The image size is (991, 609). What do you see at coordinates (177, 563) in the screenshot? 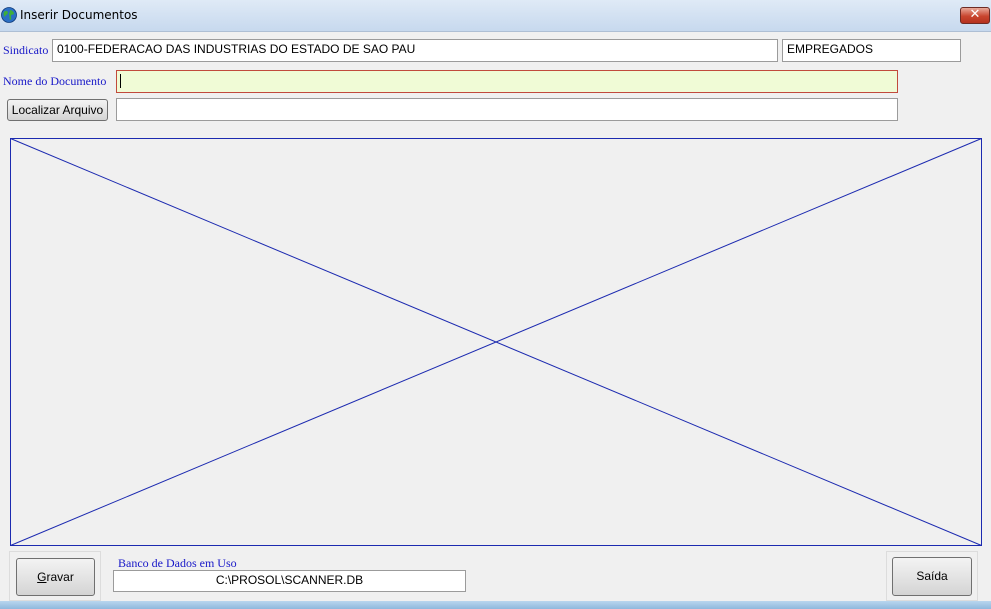
I see `banco-label: Banco de Dados em Uso` at bounding box center [177, 563].